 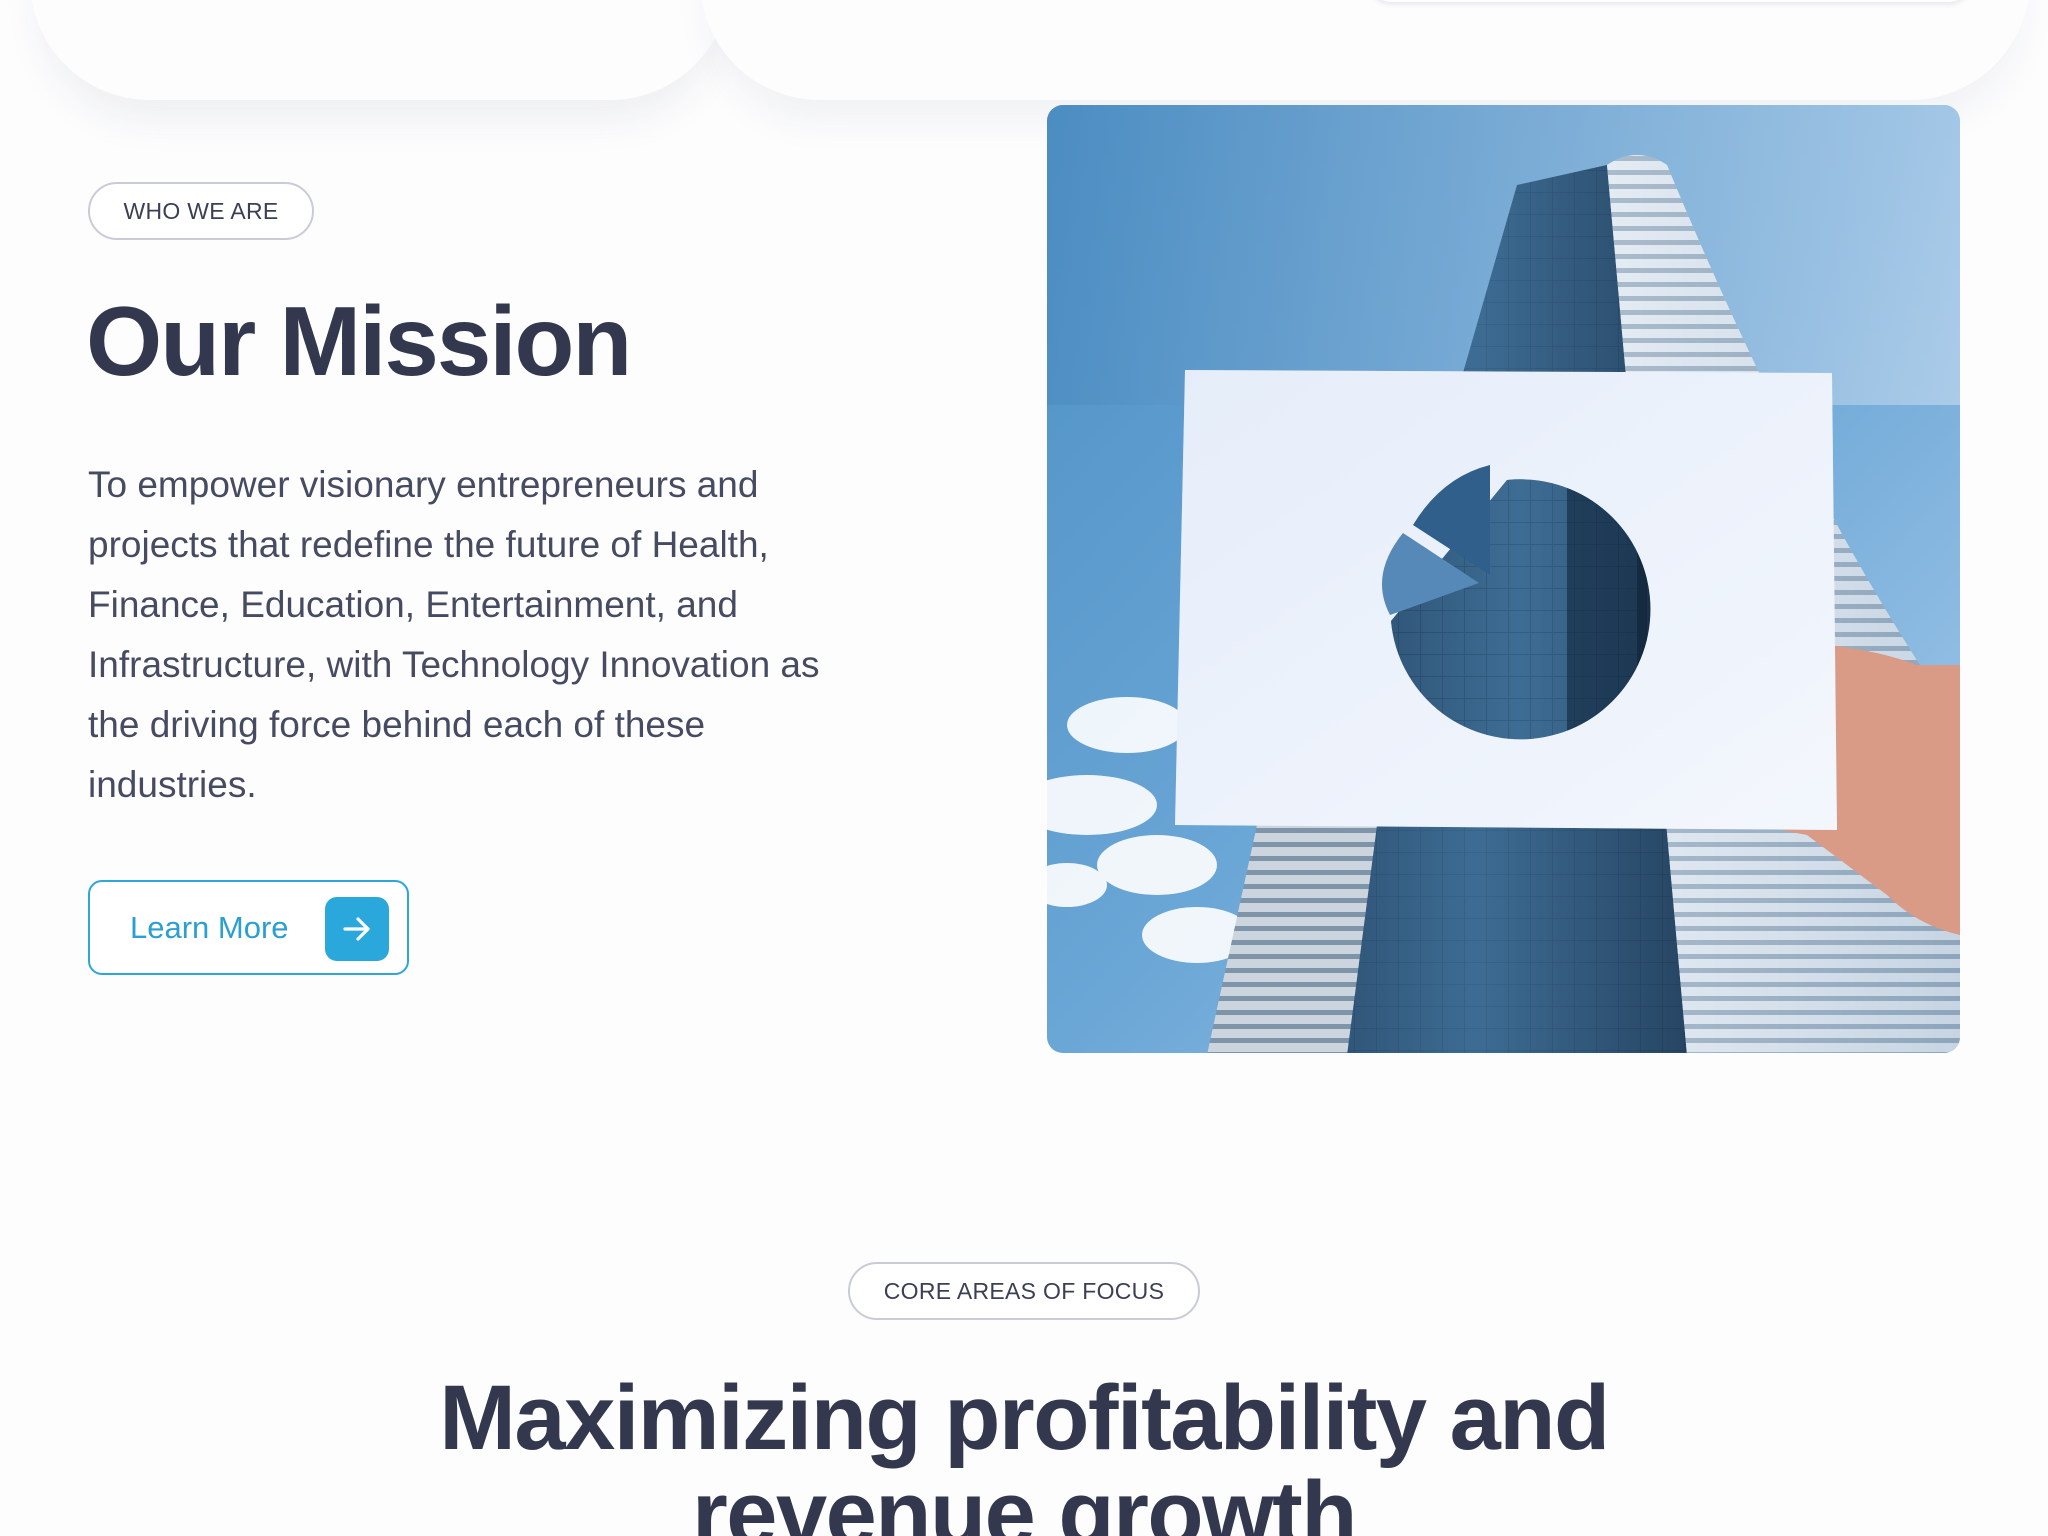 I want to click on top-pill-edge, so click(x=1670, y=1).